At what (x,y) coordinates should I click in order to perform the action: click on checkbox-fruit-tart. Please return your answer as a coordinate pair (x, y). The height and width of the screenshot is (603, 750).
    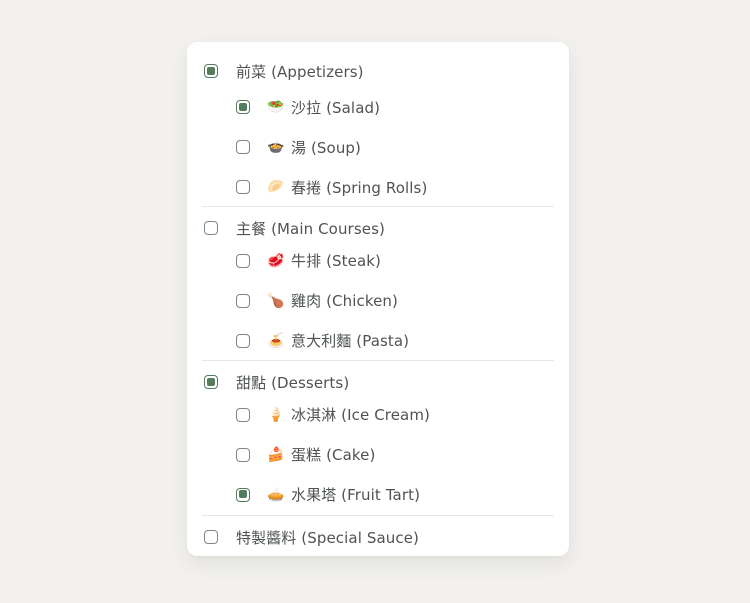
    Looking at the image, I should click on (243, 494).